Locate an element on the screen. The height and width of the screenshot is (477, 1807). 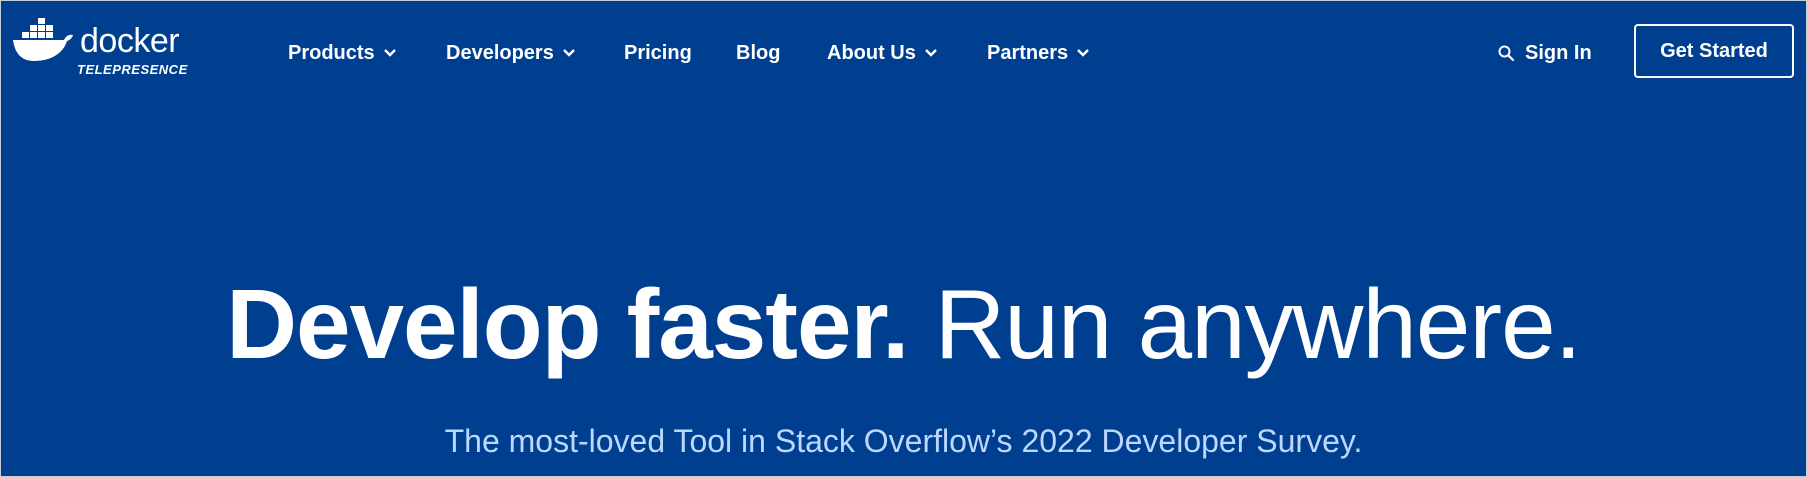
nav-about-us: About Us is located at coordinates (882, 53).